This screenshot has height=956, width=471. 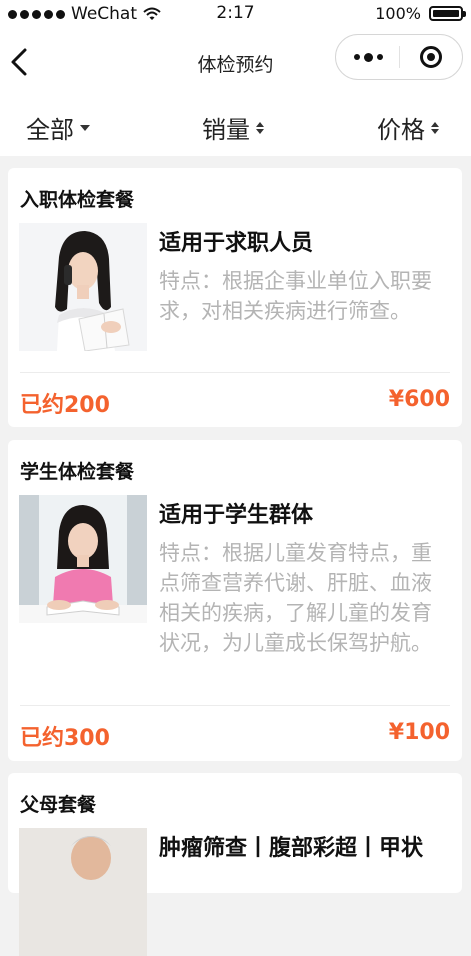 What do you see at coordinates (235, 14) in the screenshot?
I see `status-bar: WeChat 2:17 100%` at bounding box center [235, 14].